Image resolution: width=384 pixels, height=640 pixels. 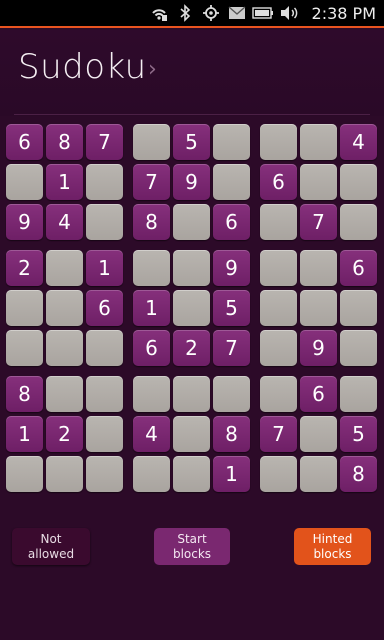 What do you see at coordinates (185, 13) in the screenshot?
I see `bluetooth-icon` at bounding box center [185, 13].